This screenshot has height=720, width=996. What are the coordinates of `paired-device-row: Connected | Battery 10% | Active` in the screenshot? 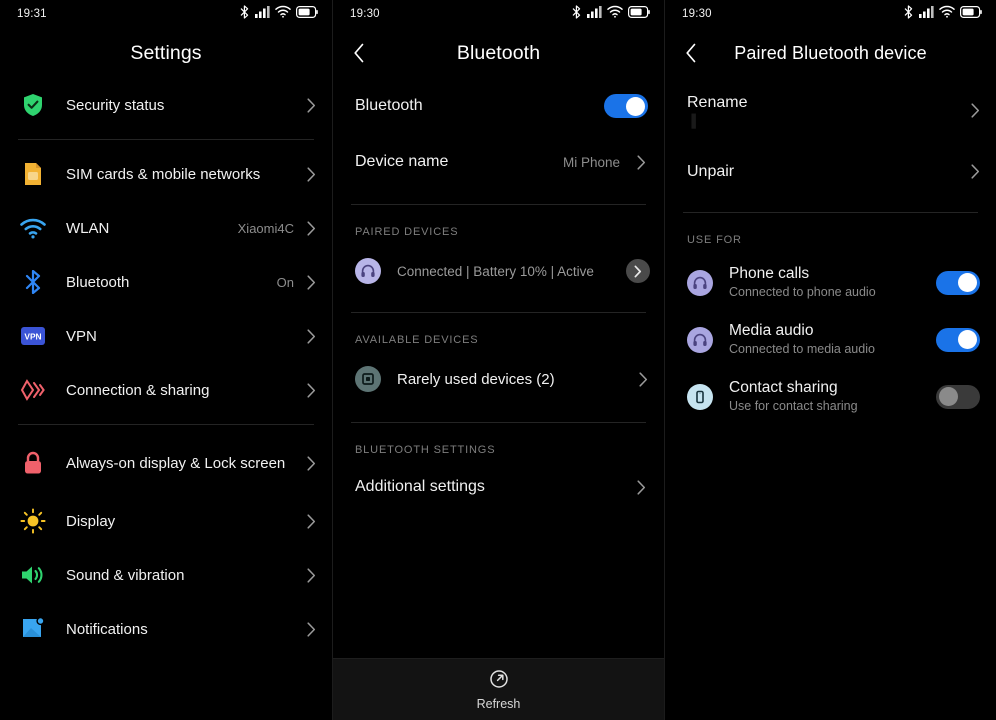 It's located at (498, 271).